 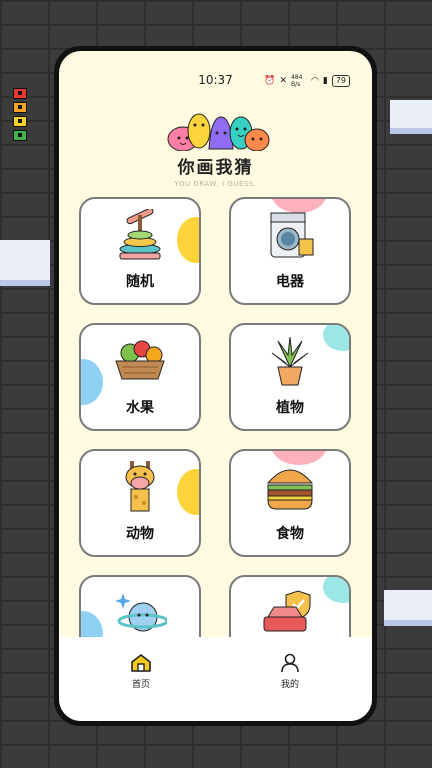 I want to click on category-label: 食物, so click(x=290, y=534).